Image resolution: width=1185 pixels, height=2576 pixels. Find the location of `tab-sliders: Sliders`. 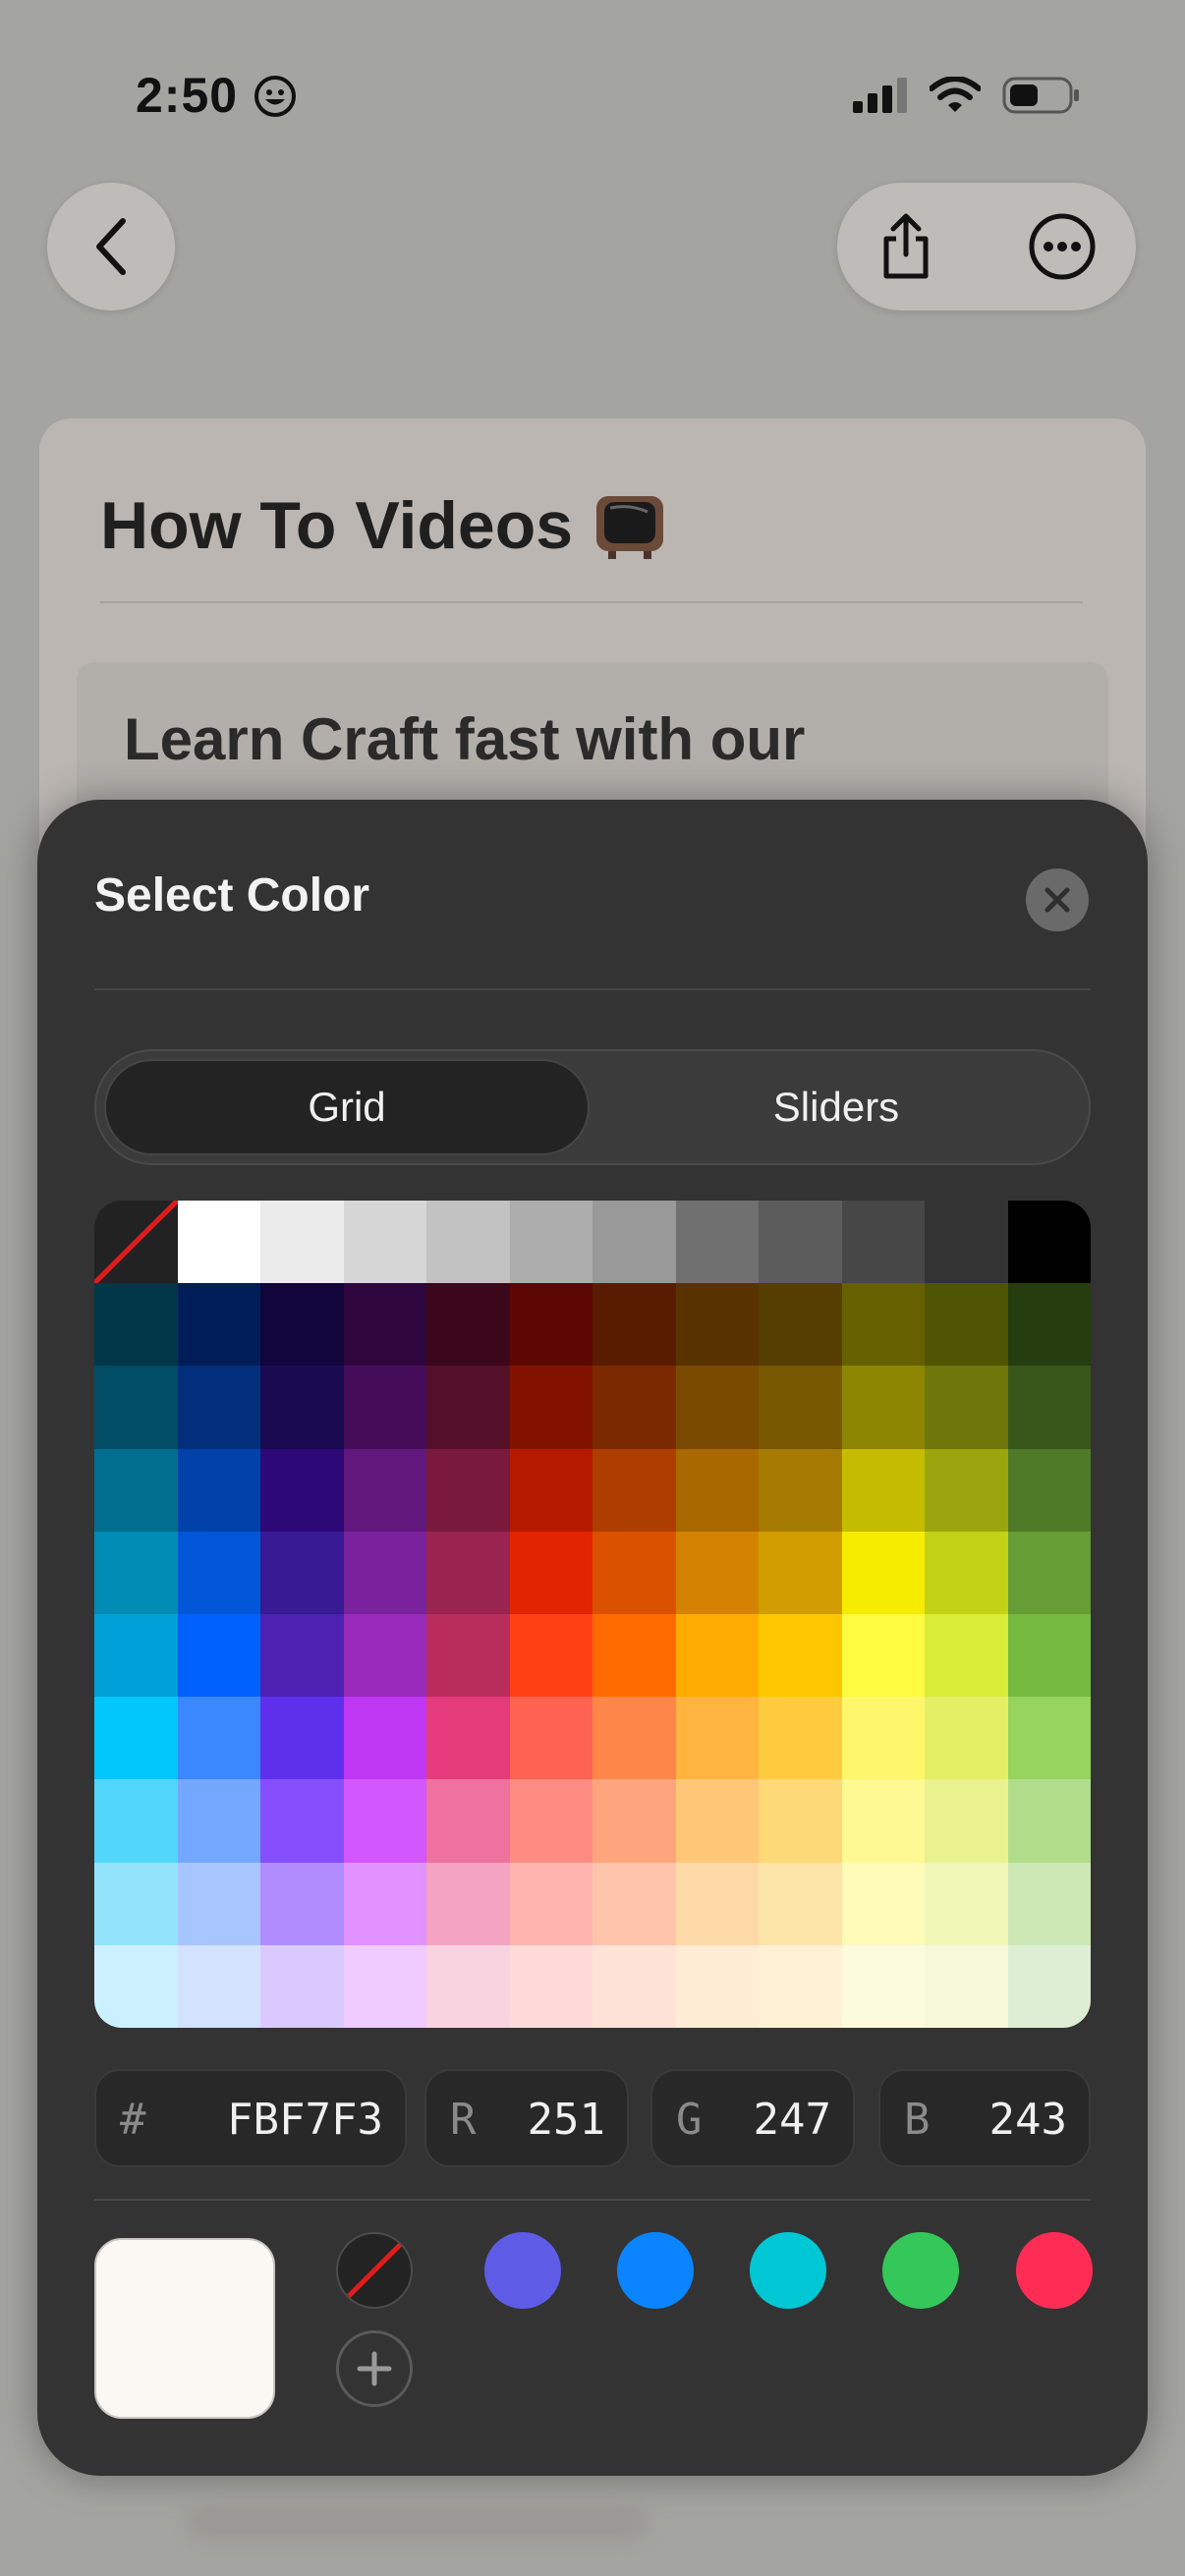

tab-sliders: Sliders is located at coordinates (836, 1107).